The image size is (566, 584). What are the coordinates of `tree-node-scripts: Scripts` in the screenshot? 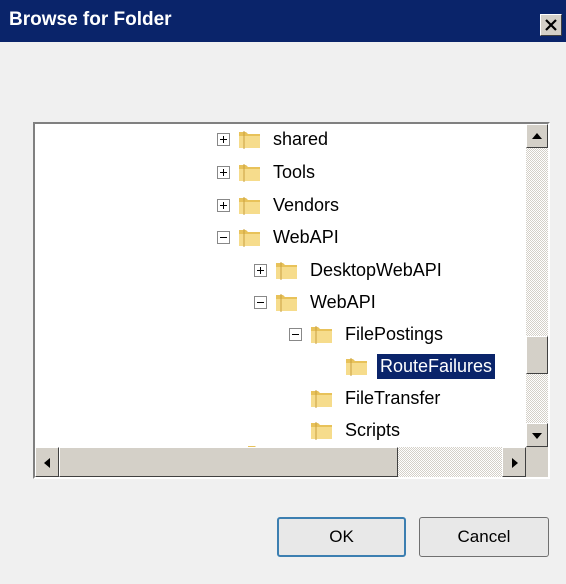 It's located at (346, 430).